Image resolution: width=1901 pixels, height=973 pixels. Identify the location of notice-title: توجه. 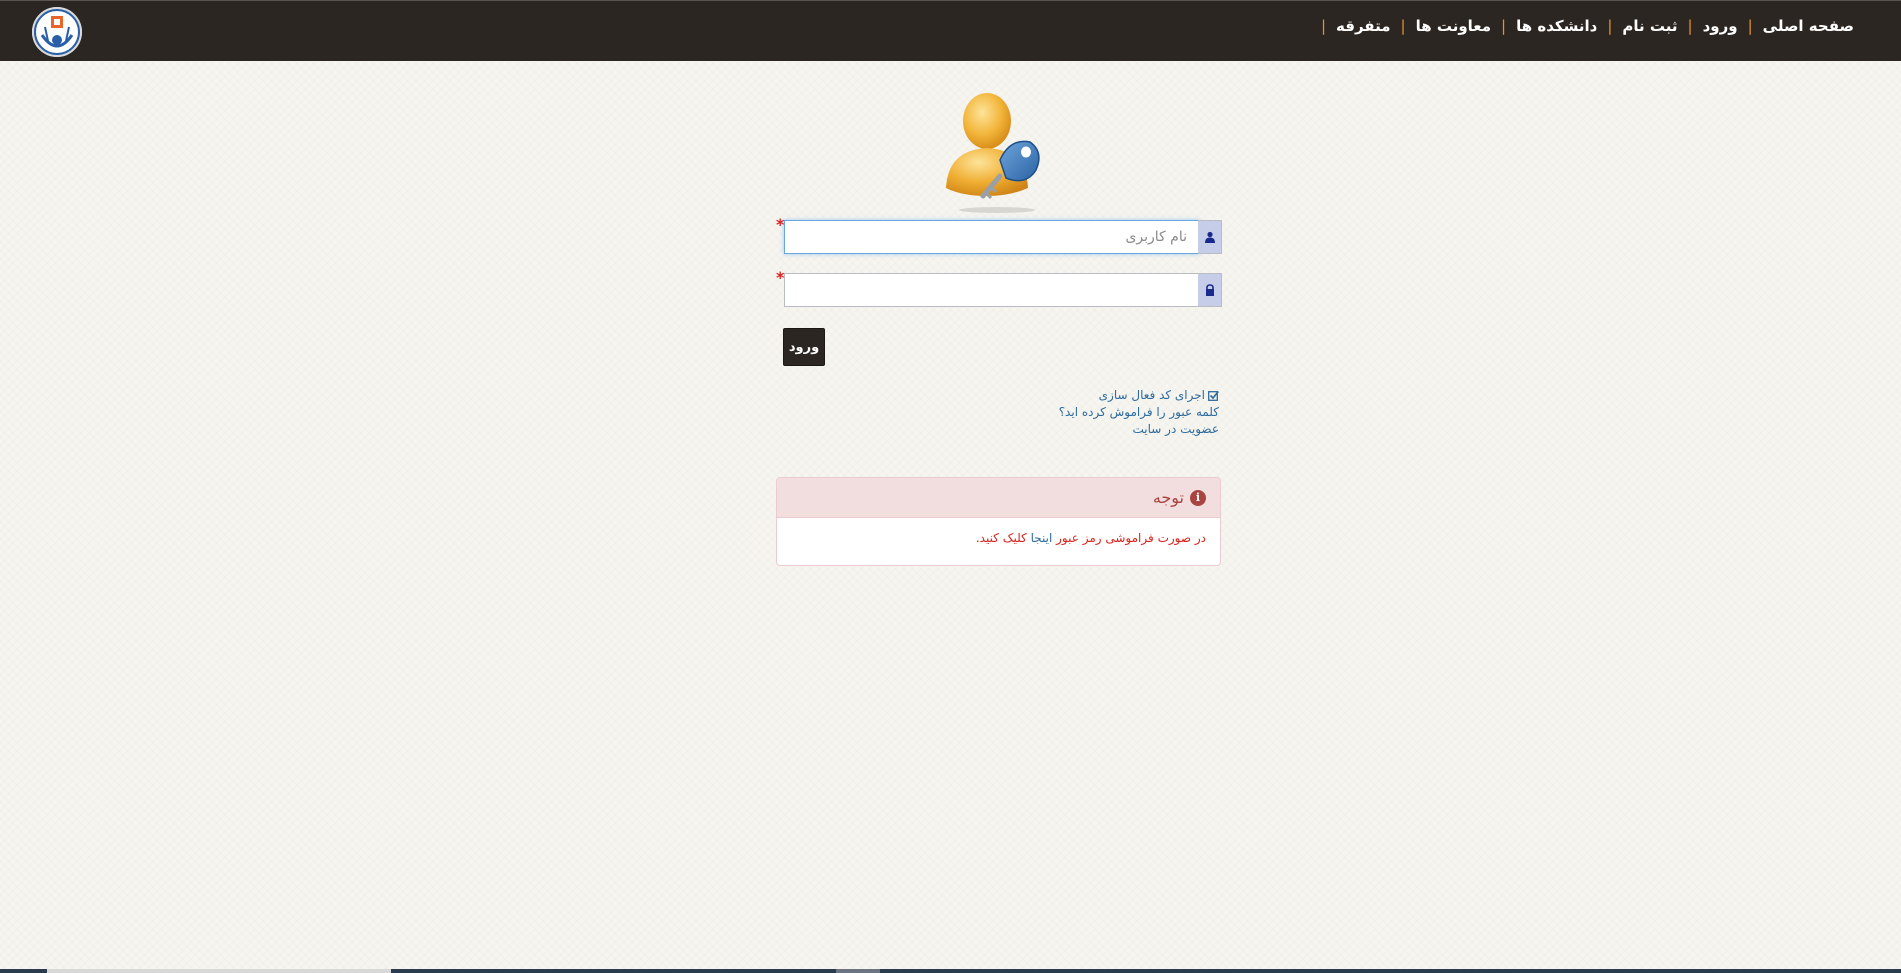
(1168, 497).